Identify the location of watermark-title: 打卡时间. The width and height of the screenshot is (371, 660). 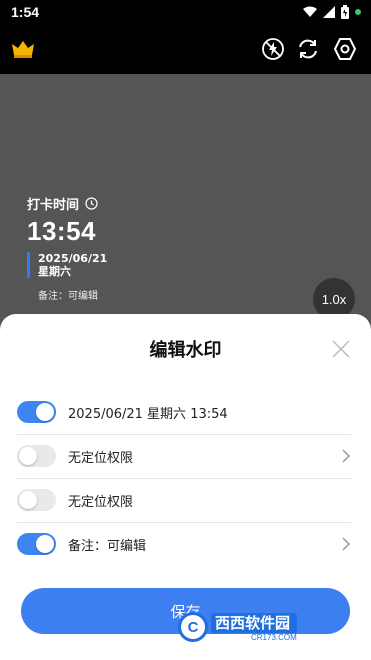
(53, 205).